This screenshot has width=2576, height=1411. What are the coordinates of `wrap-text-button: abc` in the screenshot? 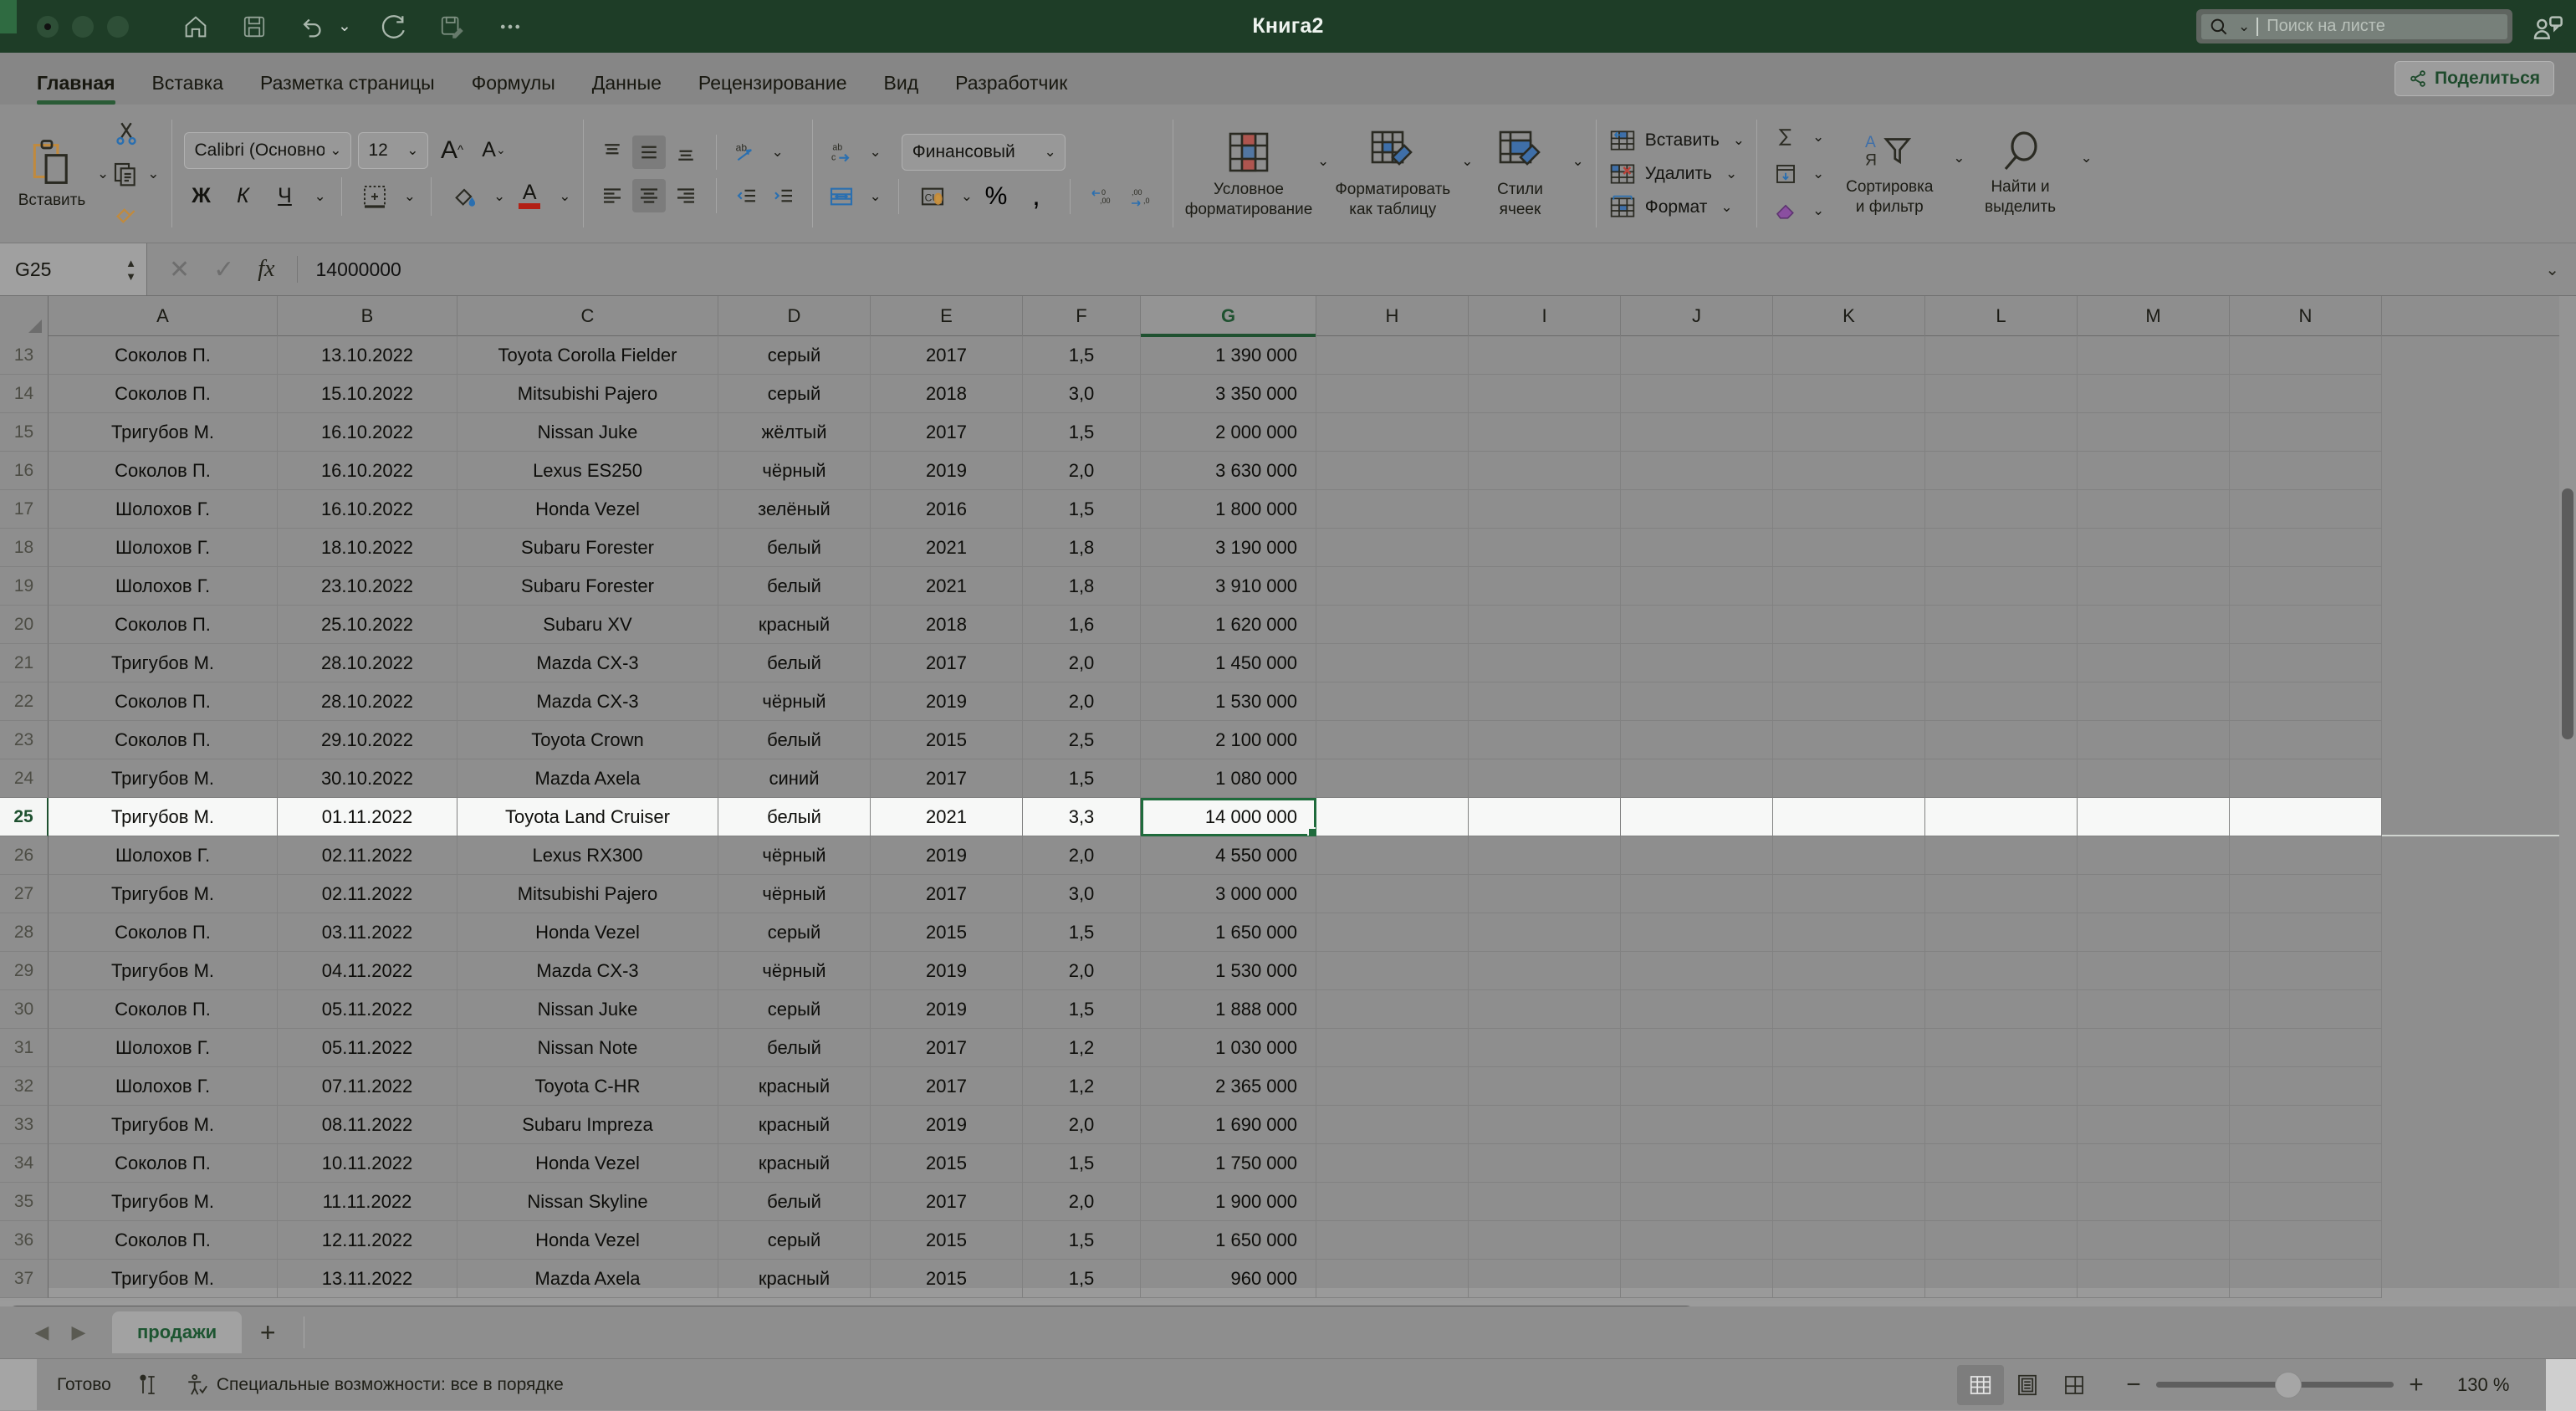 It's located at (841, 152).